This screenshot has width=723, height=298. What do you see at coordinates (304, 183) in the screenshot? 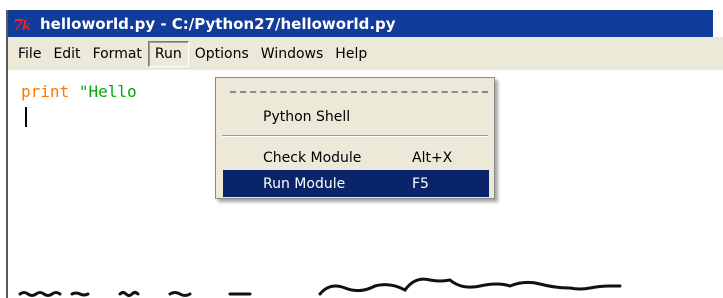
I see `menu-item-label: Run Module` at bounding box center [304, 183].